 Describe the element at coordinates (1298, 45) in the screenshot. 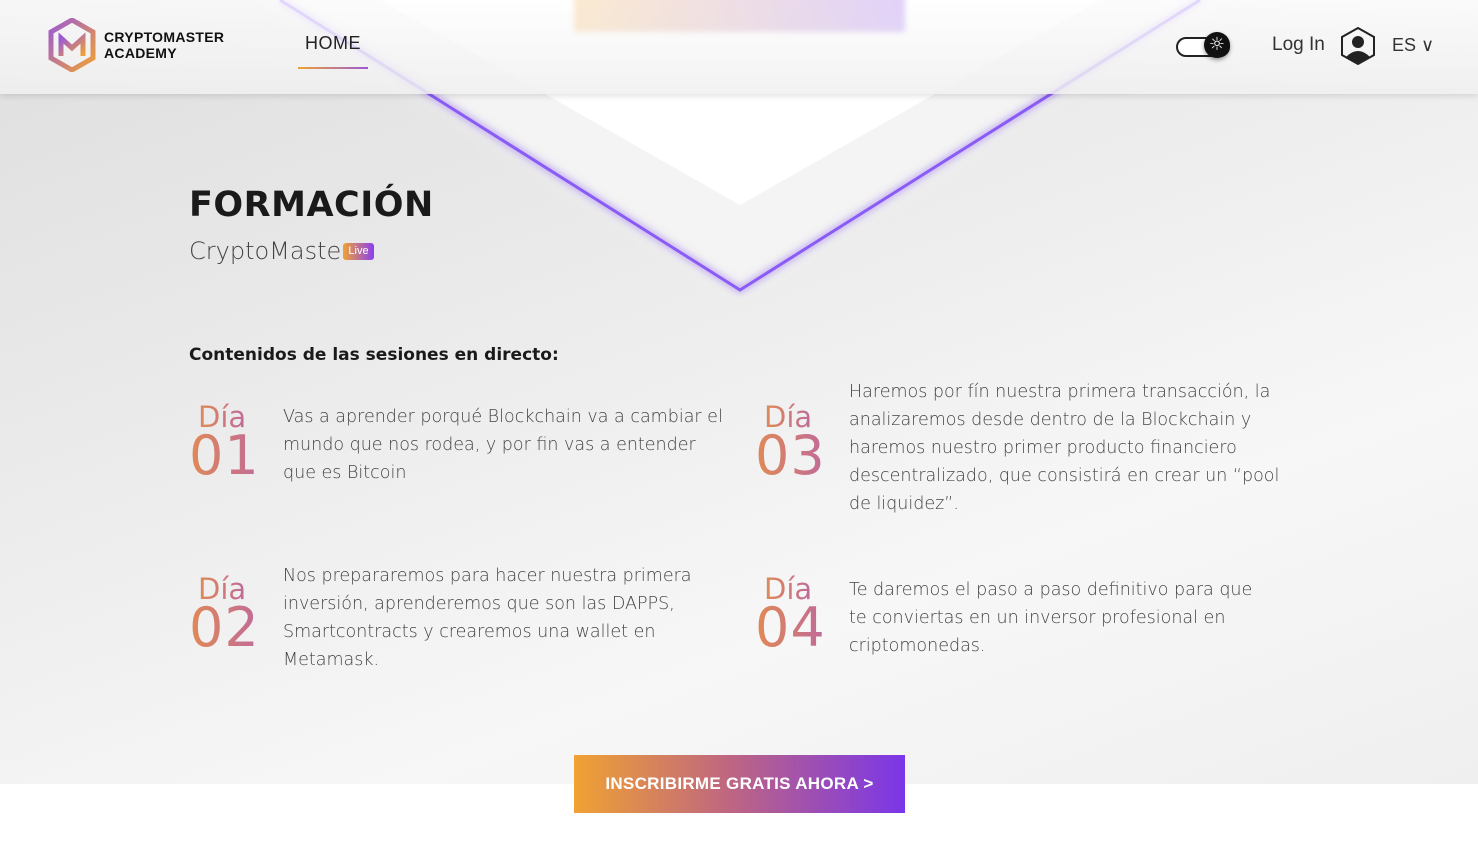

I see `login-link: Log In` at that location.